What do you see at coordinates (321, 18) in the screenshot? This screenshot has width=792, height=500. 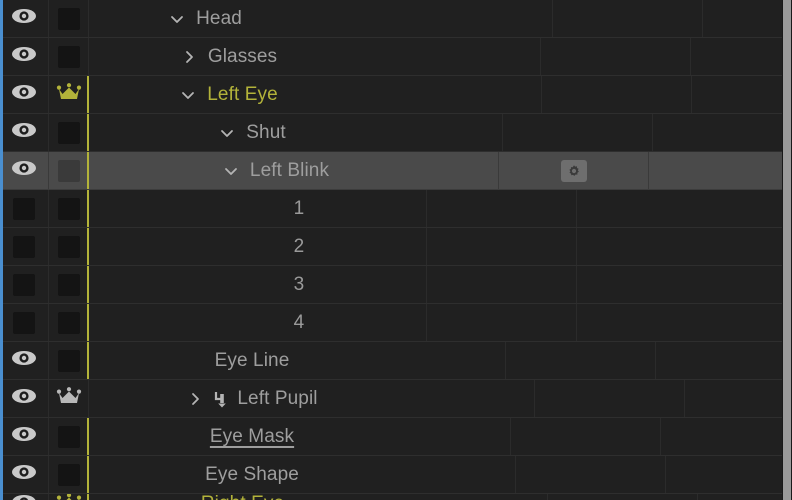 I see `layer-name-cell: Head` at bounding box center [321, 18].